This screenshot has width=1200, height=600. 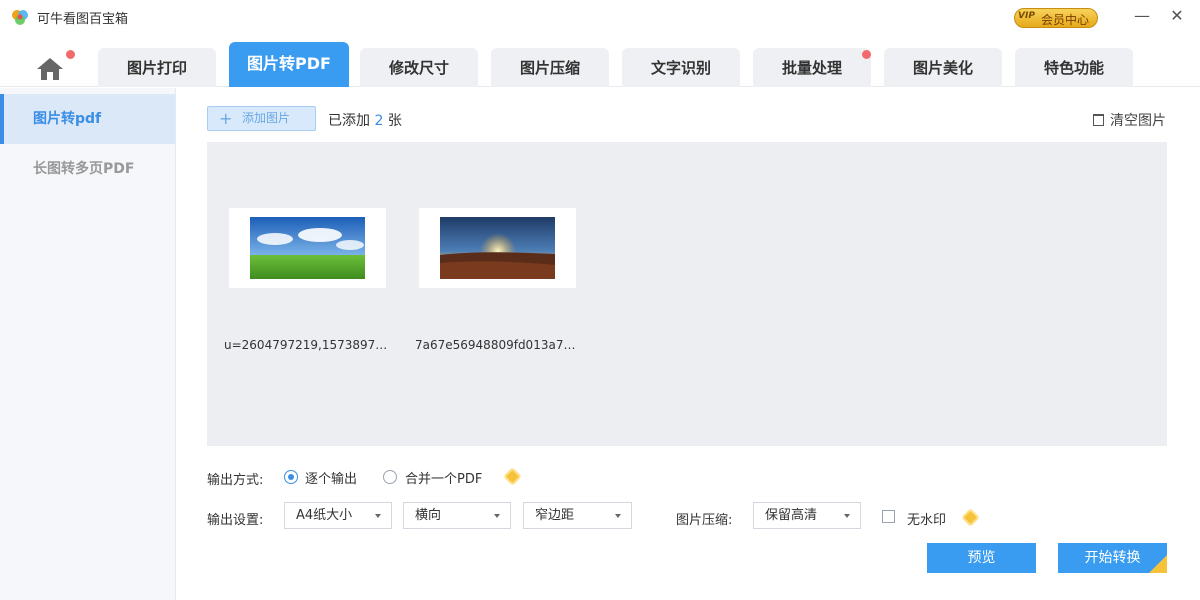 I want to click on vip-corner-icon, so click(x=1158, y=564).